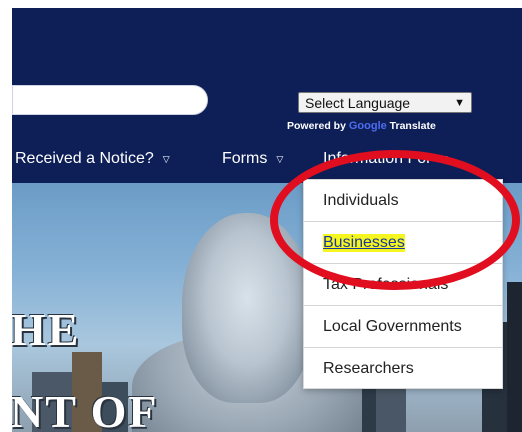 This screenshot has height=432, width=522. I want to click on language-select-value: Select Language, so click(358, 102).